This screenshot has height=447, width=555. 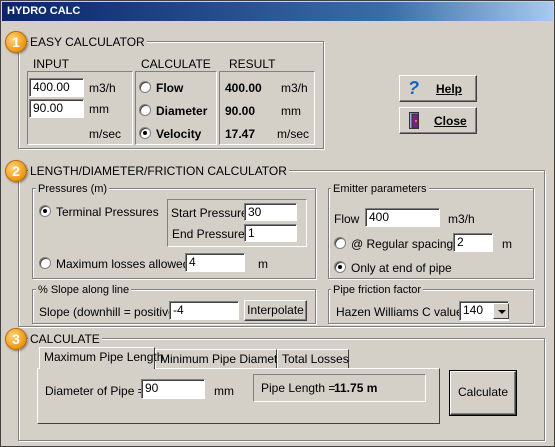 I want to click on maximum-losses-unit: m, so click(x=263, y=264).